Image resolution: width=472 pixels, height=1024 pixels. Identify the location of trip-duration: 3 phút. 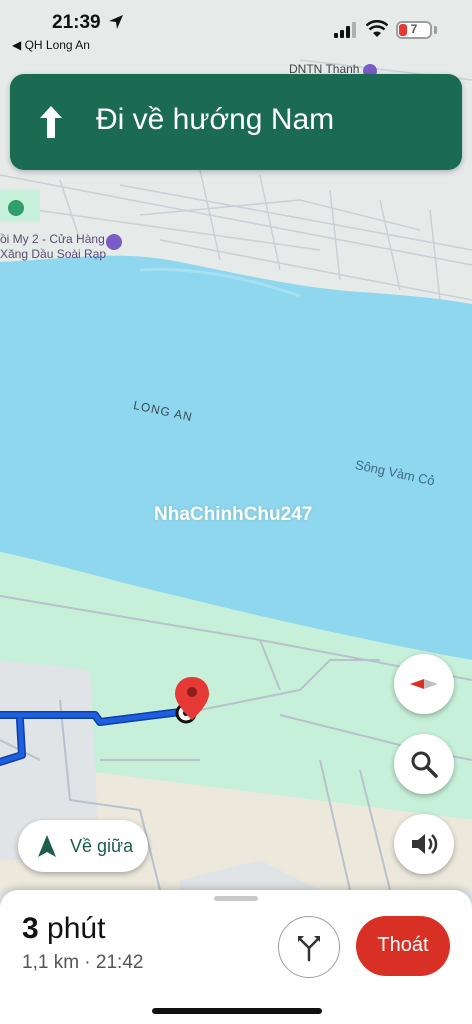
(63, 929).